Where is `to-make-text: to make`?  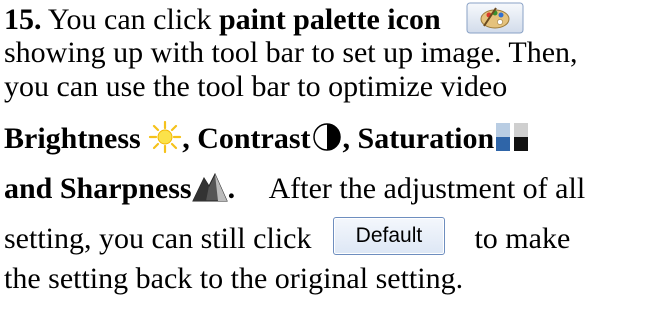 to-make-text: to make is located at coordinates (522, 238).